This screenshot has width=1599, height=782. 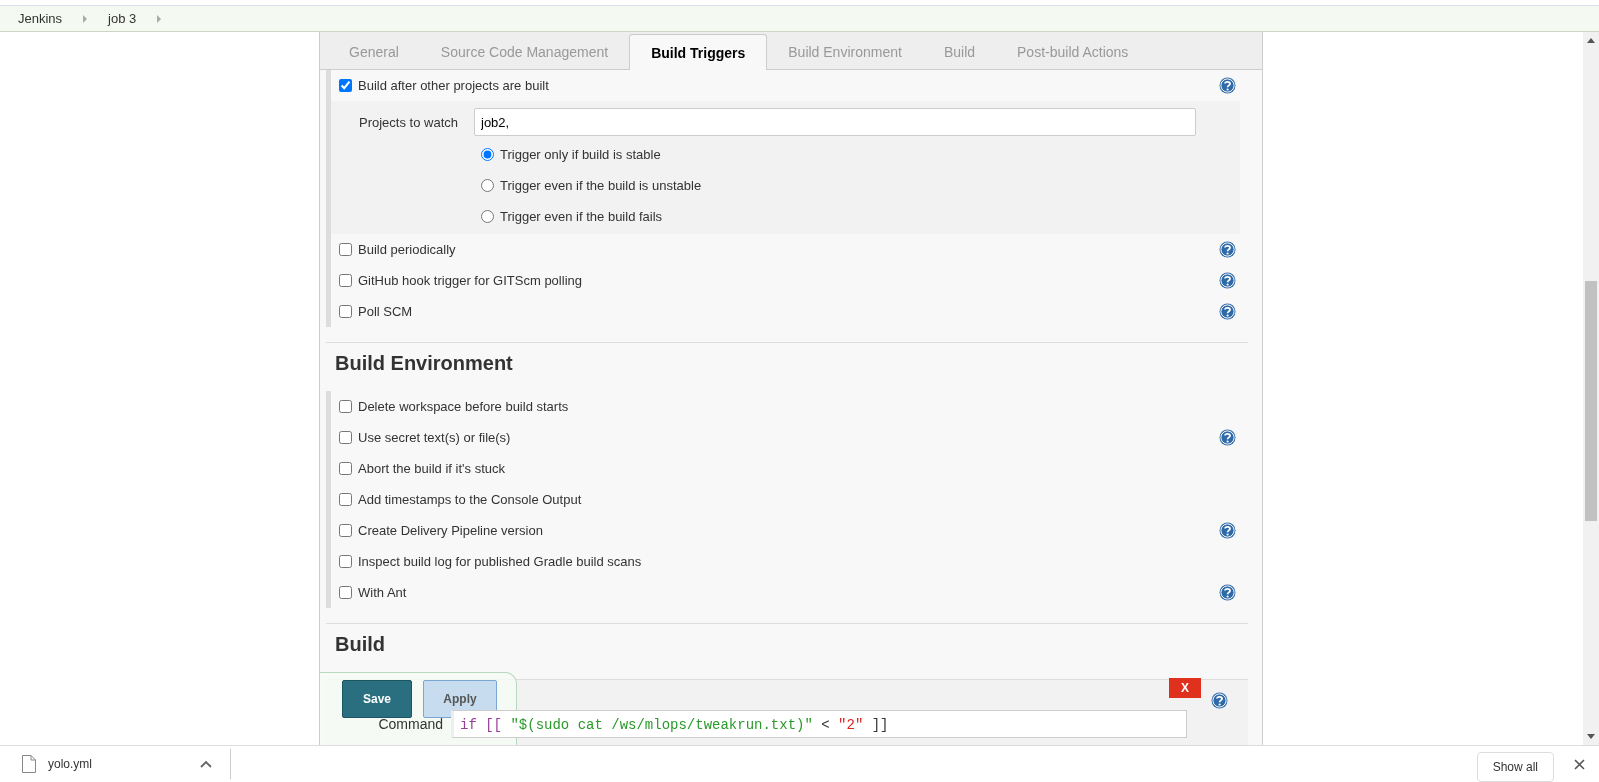 What do you see at coordinates (698, 52) in the screenshot?
I see `tab: Build Triggers` at bounding box center [698, 52].